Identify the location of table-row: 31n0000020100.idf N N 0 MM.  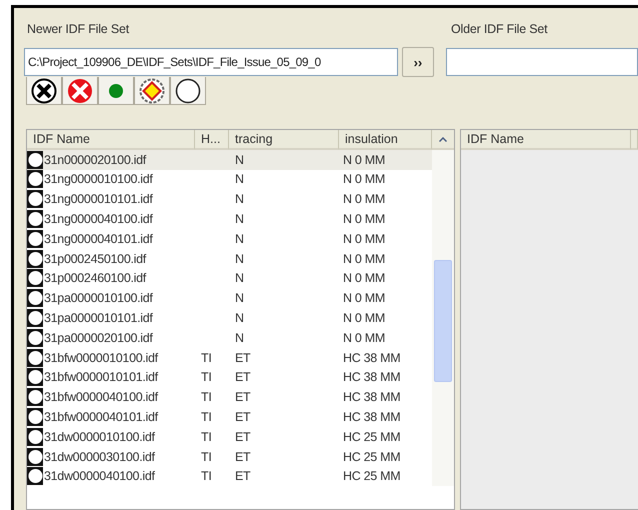
(229, 160).